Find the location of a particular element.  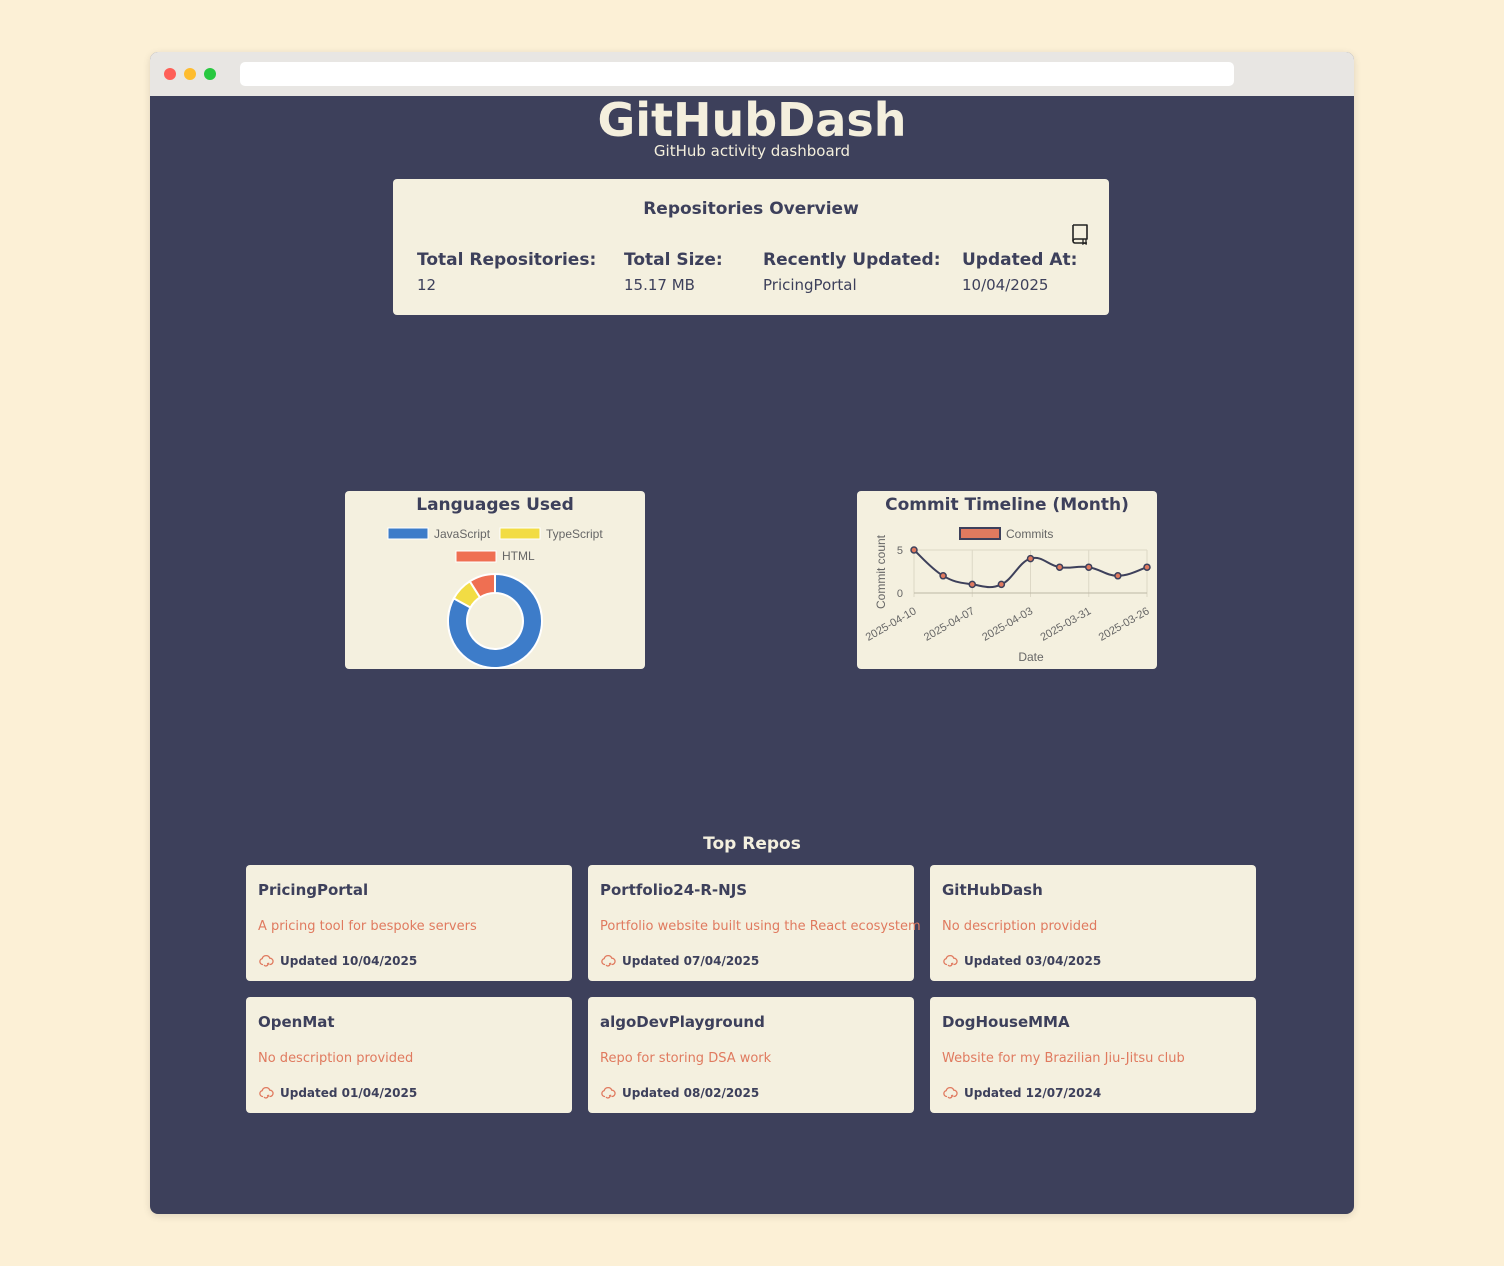

repo-updated-row: Updated 07/04/2025 is located at coordinates (679, 961).